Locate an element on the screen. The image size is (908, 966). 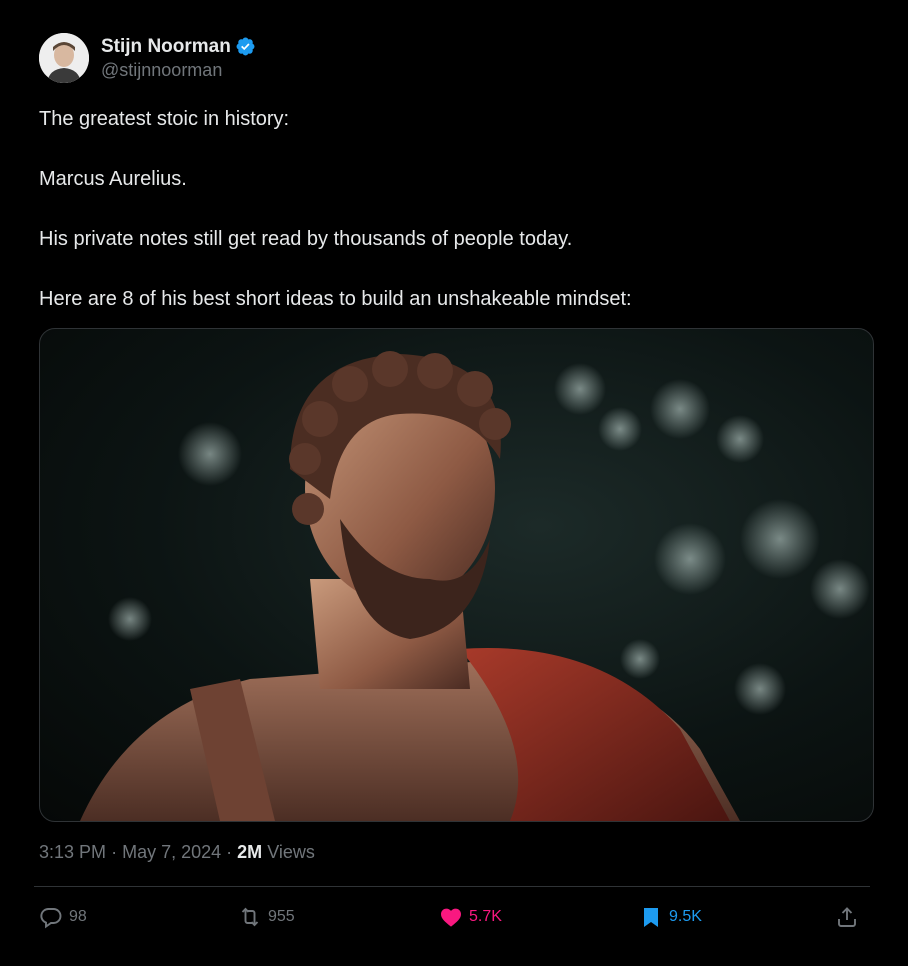
views-count: 2M is located at coordinates (250, 852).